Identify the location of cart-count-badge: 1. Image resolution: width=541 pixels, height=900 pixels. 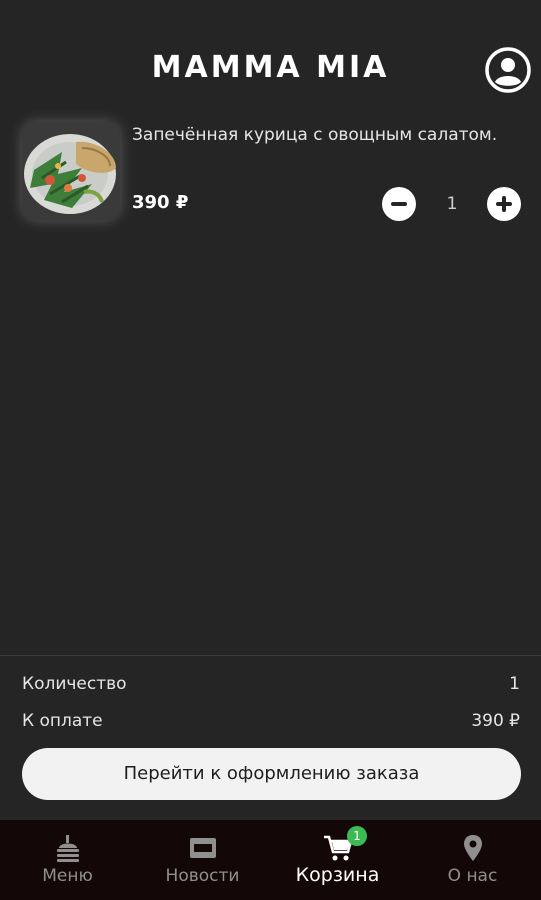
(357, 836).